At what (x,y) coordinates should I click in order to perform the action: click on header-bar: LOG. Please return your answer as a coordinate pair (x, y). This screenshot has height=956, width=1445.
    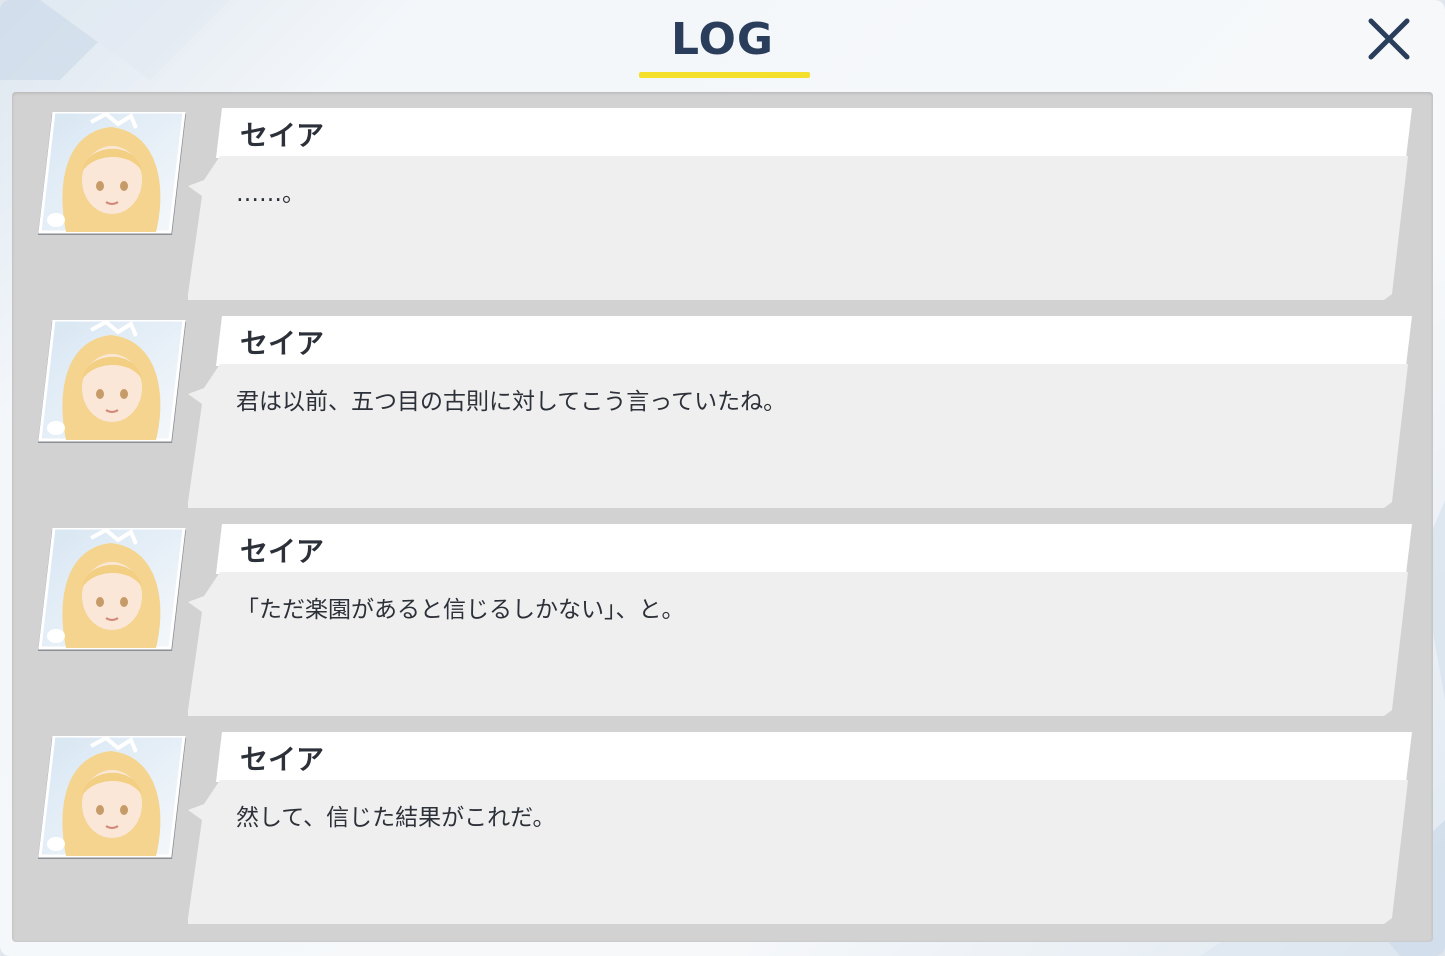
    Looking at the image, I should click on (722, 40).